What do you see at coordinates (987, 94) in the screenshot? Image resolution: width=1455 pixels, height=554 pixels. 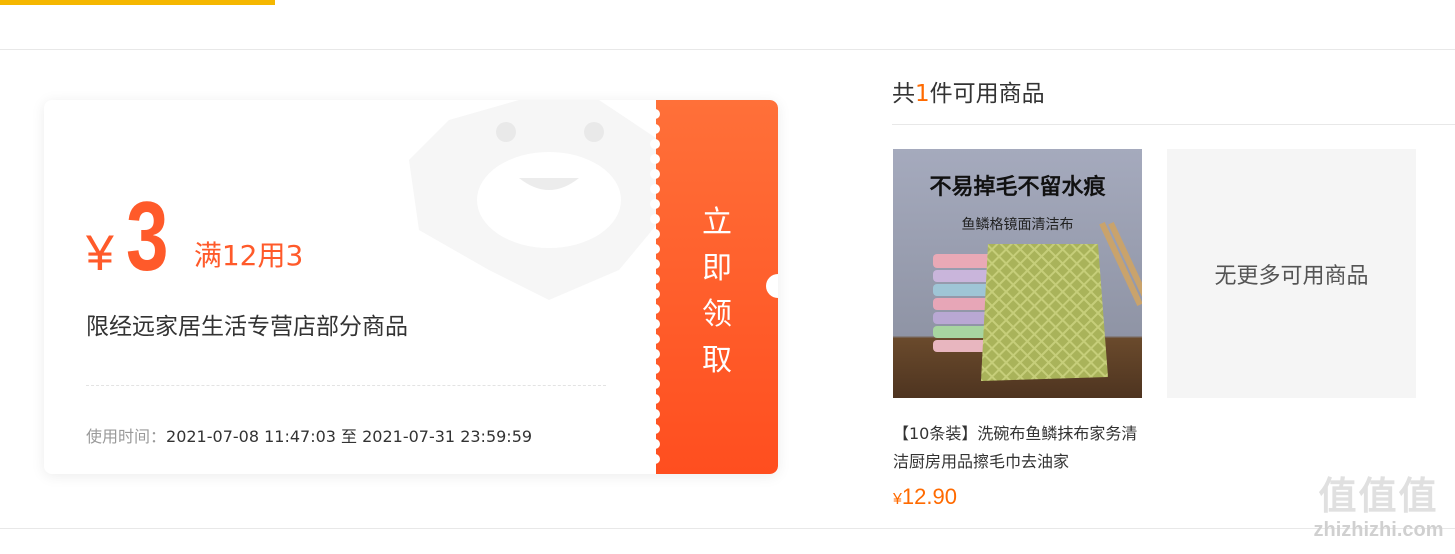 I see `count-suffix: 件可用商品` at bounding box center [987, 94].